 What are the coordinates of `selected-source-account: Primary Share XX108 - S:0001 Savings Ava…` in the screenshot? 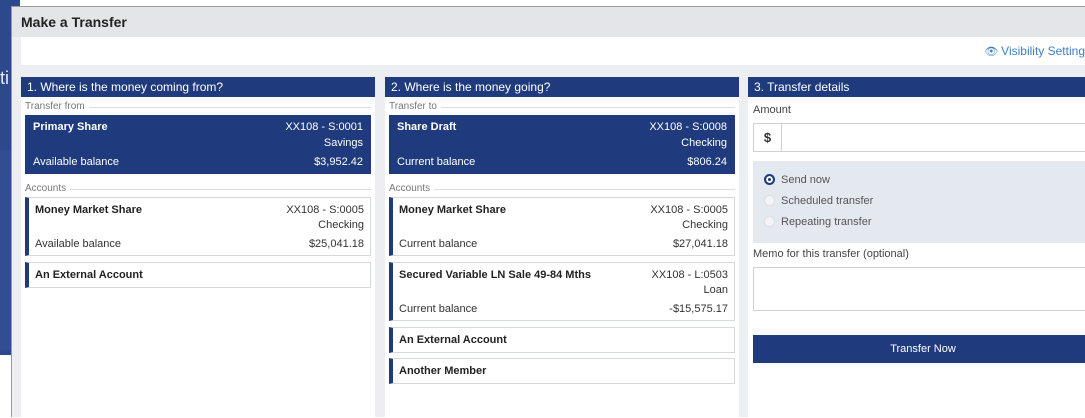 It's located at (198, 144).